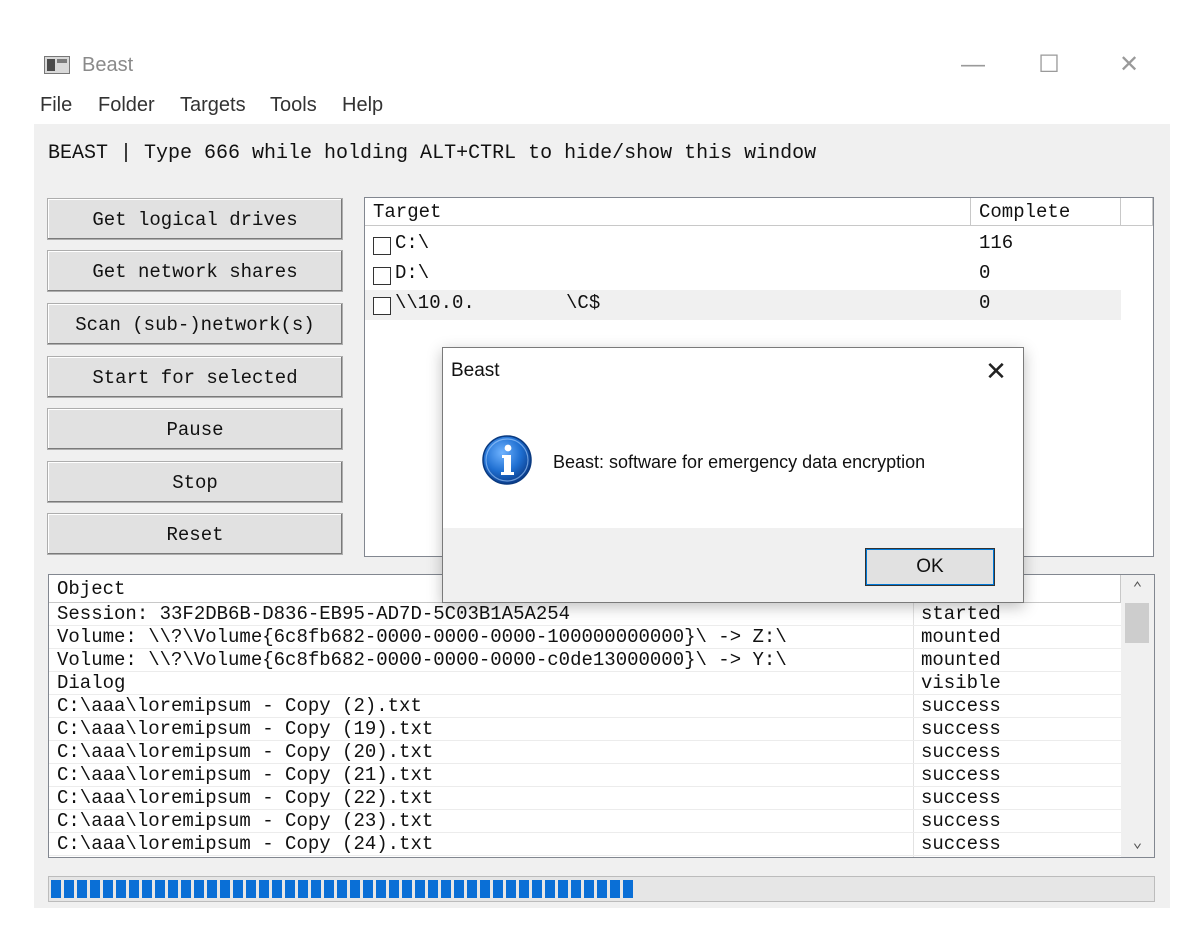 This screenshot has height=940, width=1204. What do you see at coordinates (585, 683) in the screenshot?
I see `log-row: Dialog visible` at bounding box center [585, 683].